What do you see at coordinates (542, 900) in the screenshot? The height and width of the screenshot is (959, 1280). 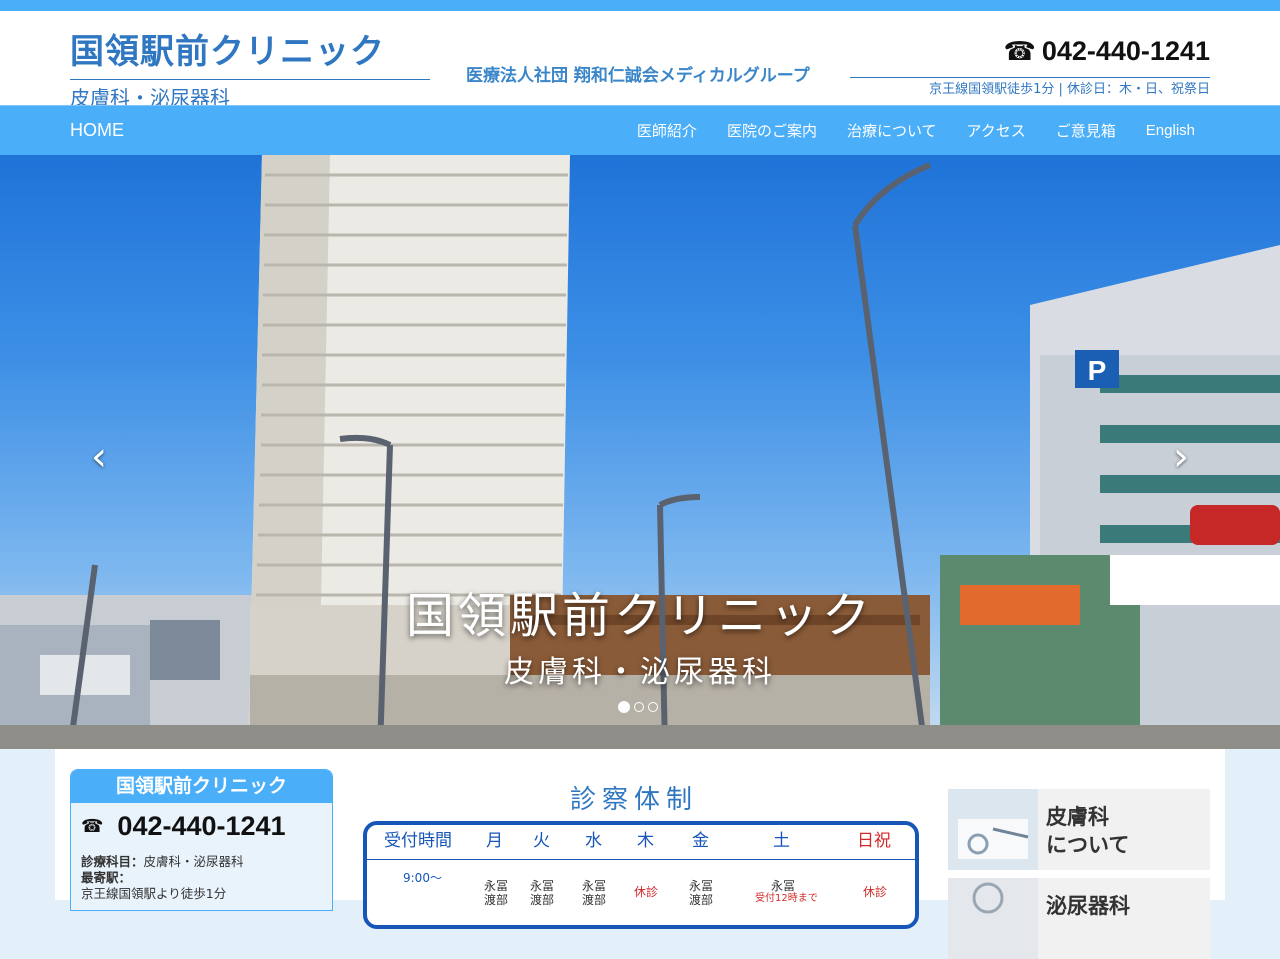 I see `schedule-tue-doc2: 渡部` at bounding box center [542, 900].